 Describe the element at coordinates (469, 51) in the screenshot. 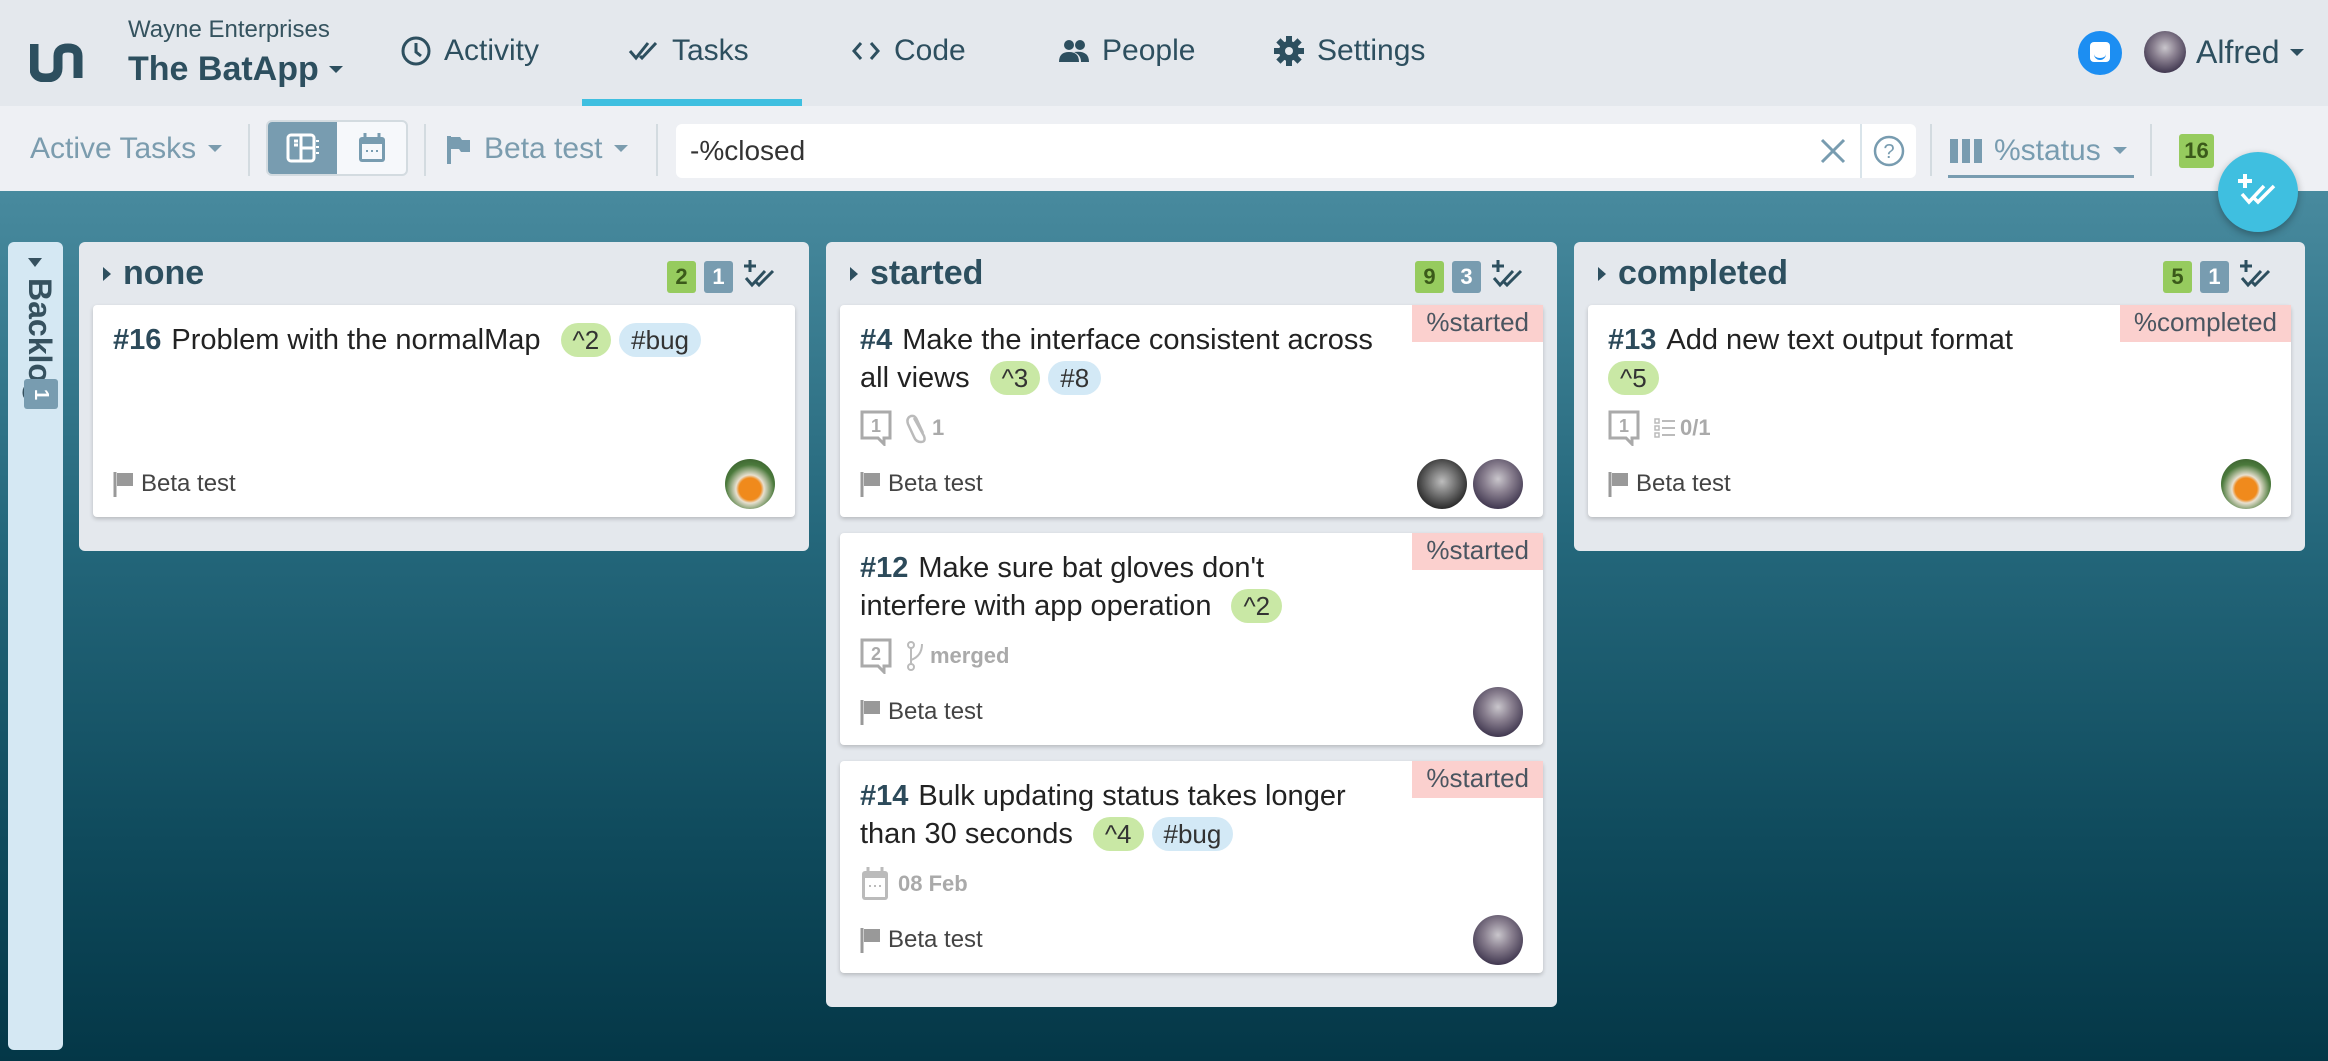

I see `nav-activity: Activity` at that location.